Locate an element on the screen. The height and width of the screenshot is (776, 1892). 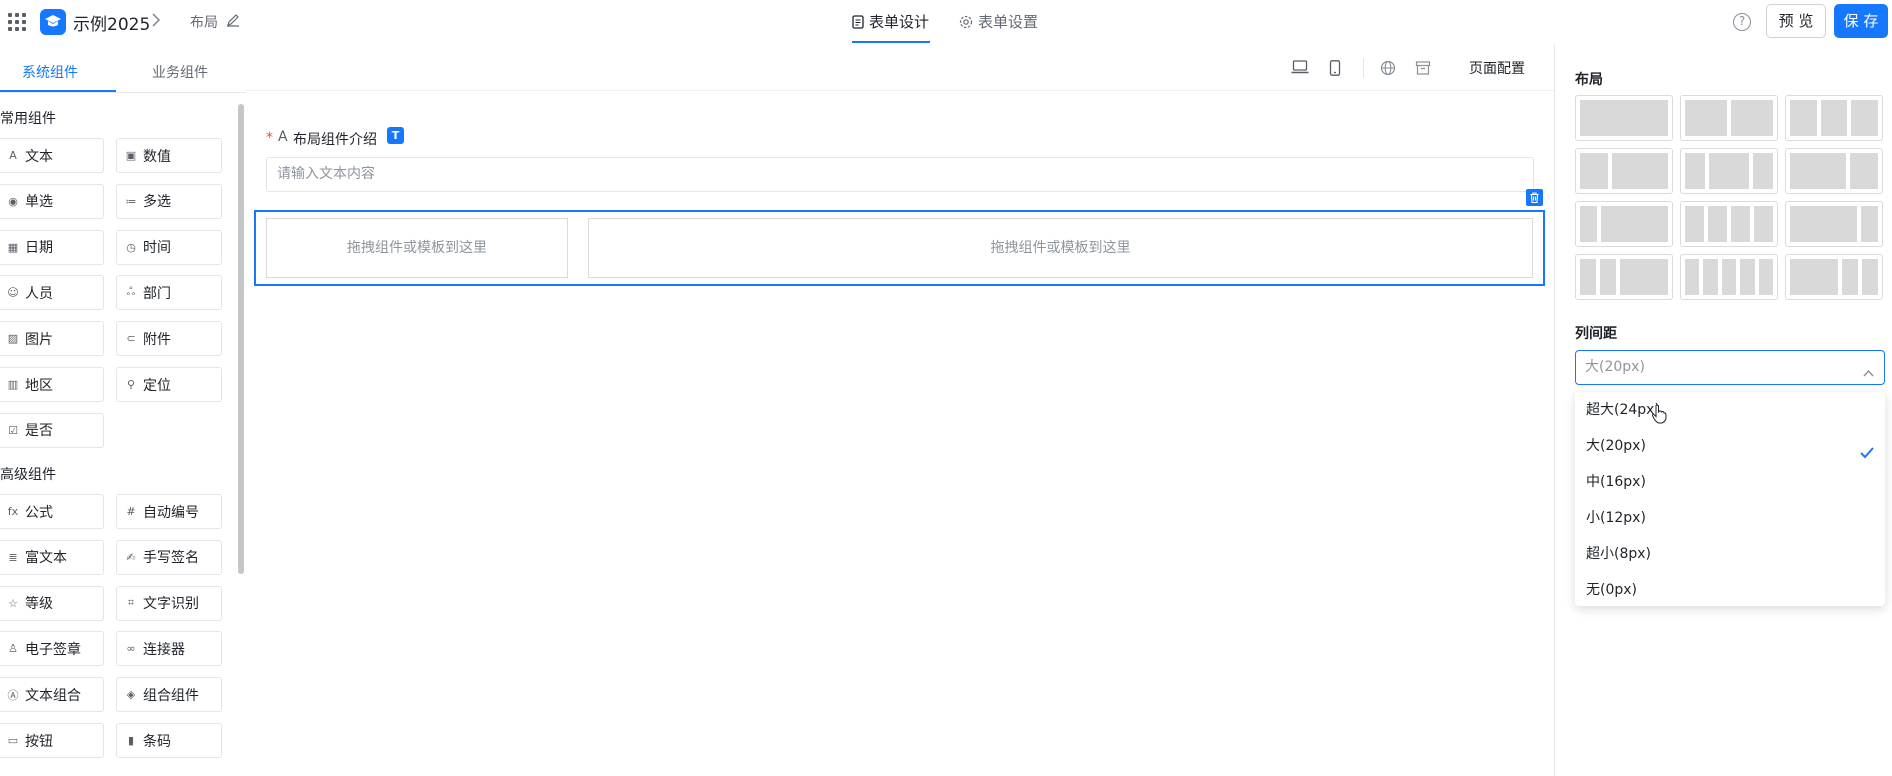
chevron-right-icon is located at coordinates (156, 22).